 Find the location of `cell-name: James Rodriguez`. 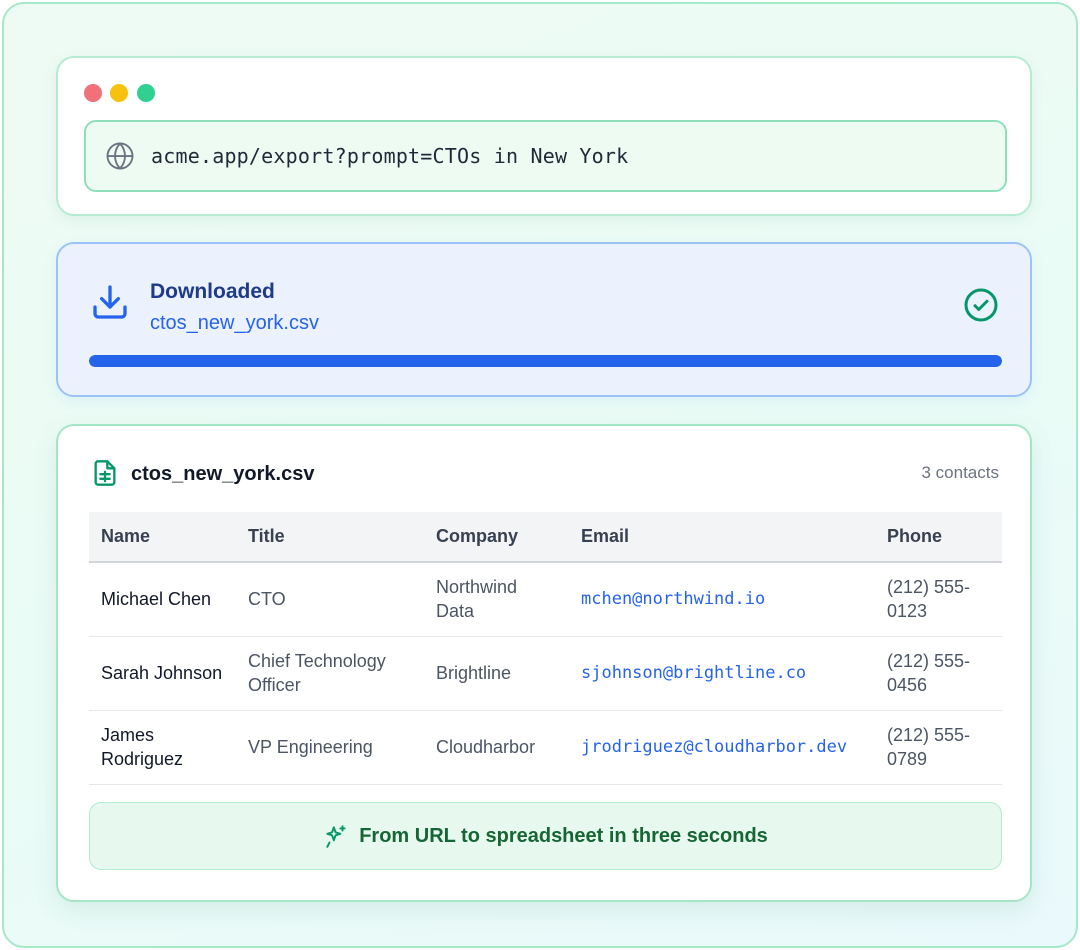

cell-name: James Rodriguez is located at coordinates (142, 747).